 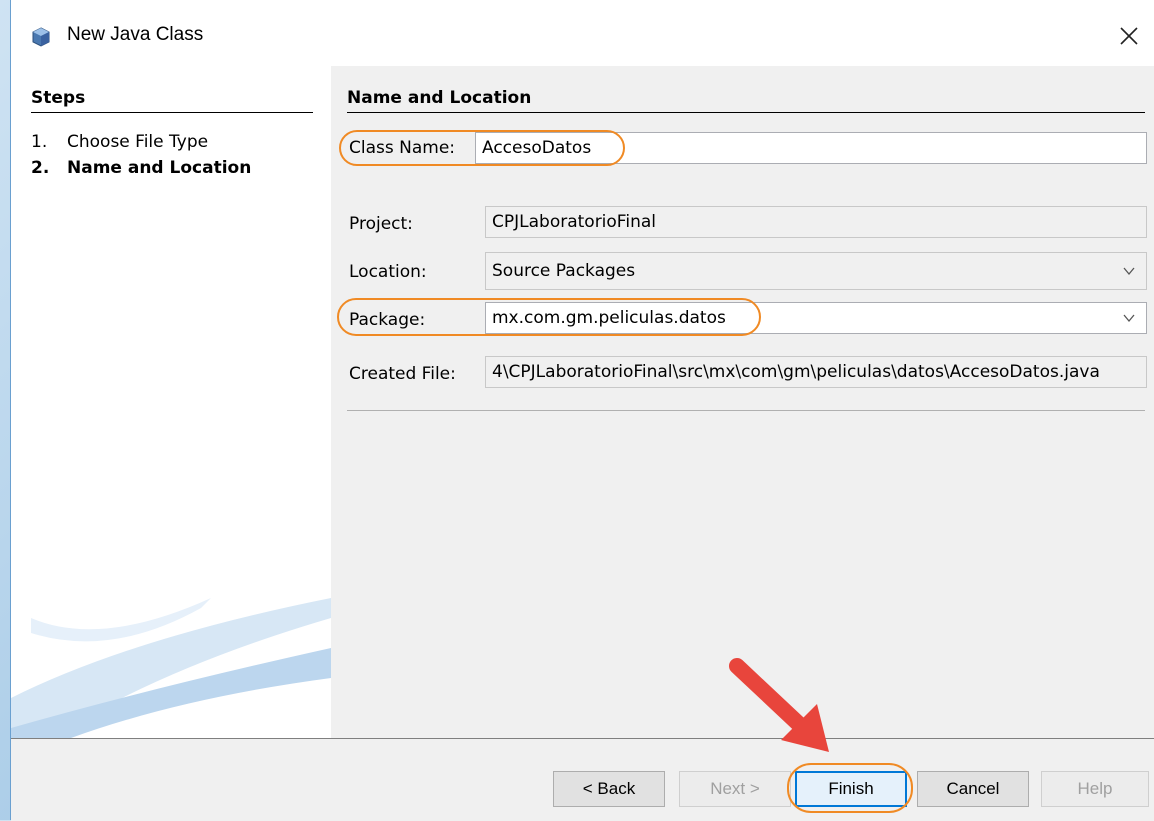 What do you see at coordinates (851, 789) in the screenshot?
I see `finish-button: Finish` at bounding box center [851, 789].